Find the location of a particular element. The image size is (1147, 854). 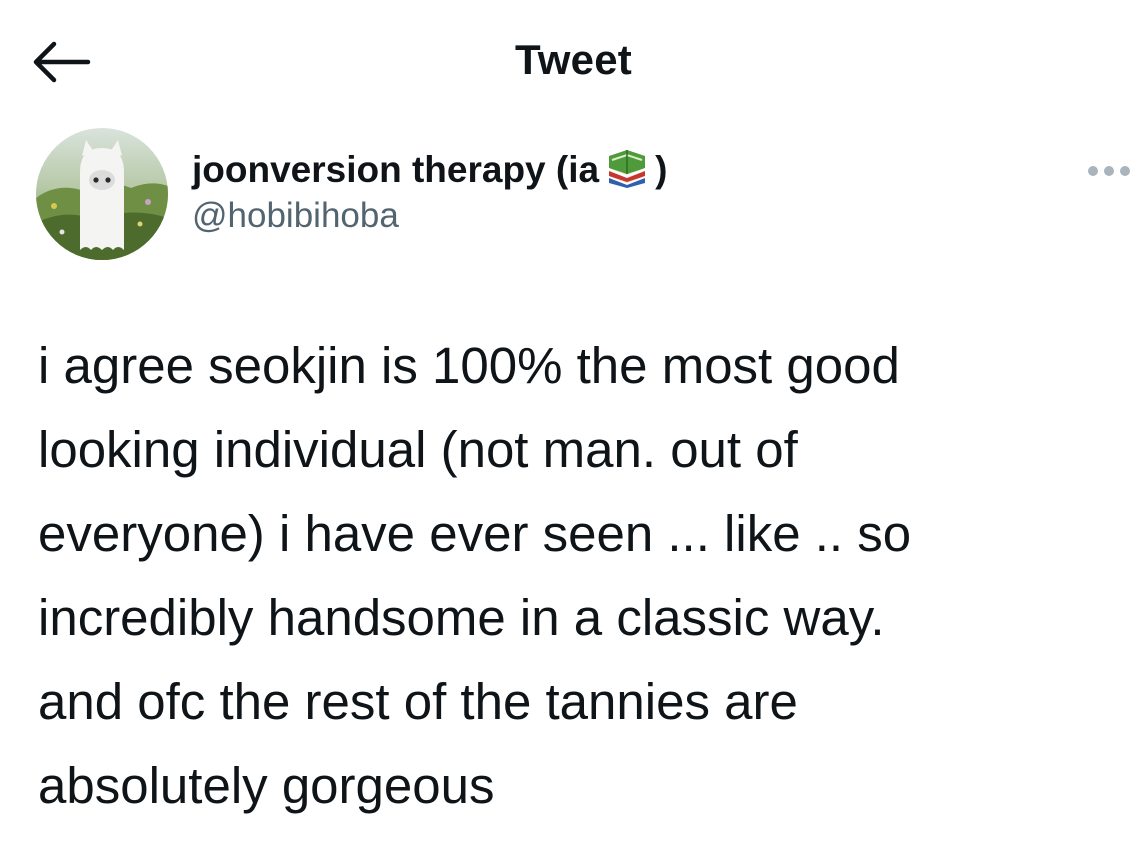

more-options-button is located at coordinates (1109, 171).